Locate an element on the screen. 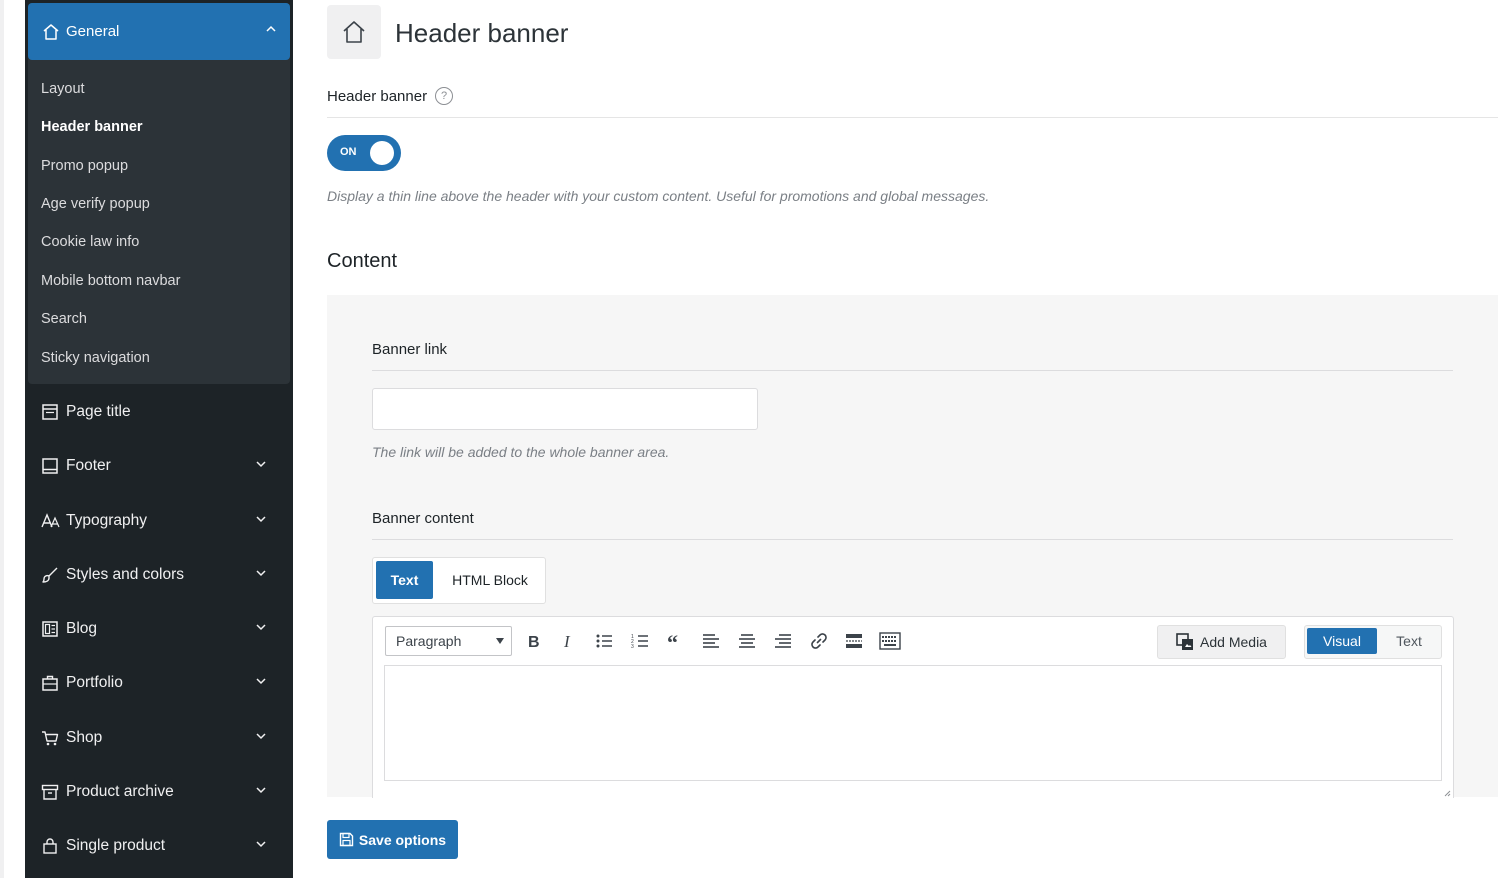  blockquote-icon: “ is located at coordinates (672, 641).